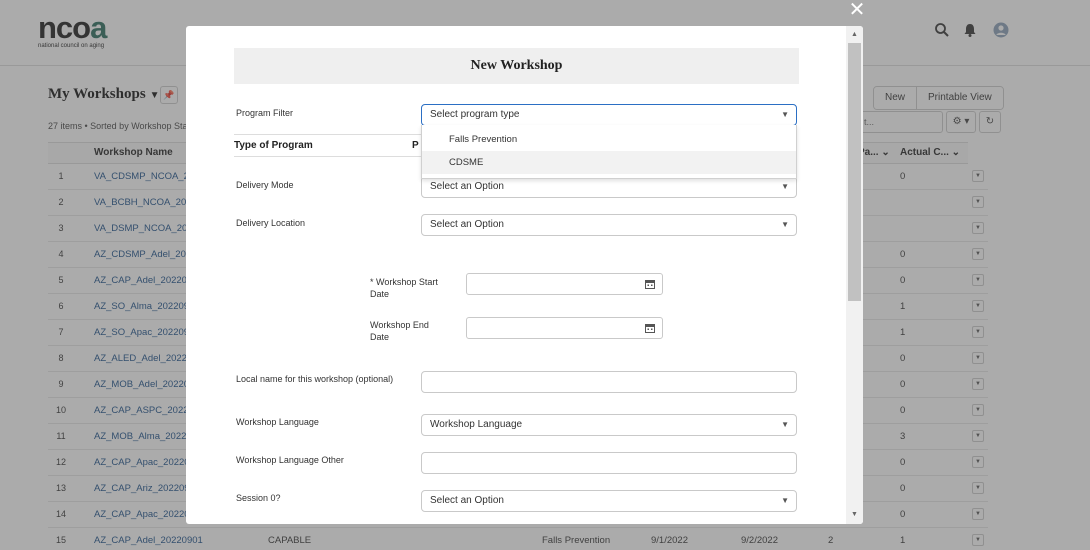 This screenshot has height=550, width=1090. Describe the element at coordinates (329, 145) in the screenshot. I see `type-of-program-row: Type of Program` at that location.